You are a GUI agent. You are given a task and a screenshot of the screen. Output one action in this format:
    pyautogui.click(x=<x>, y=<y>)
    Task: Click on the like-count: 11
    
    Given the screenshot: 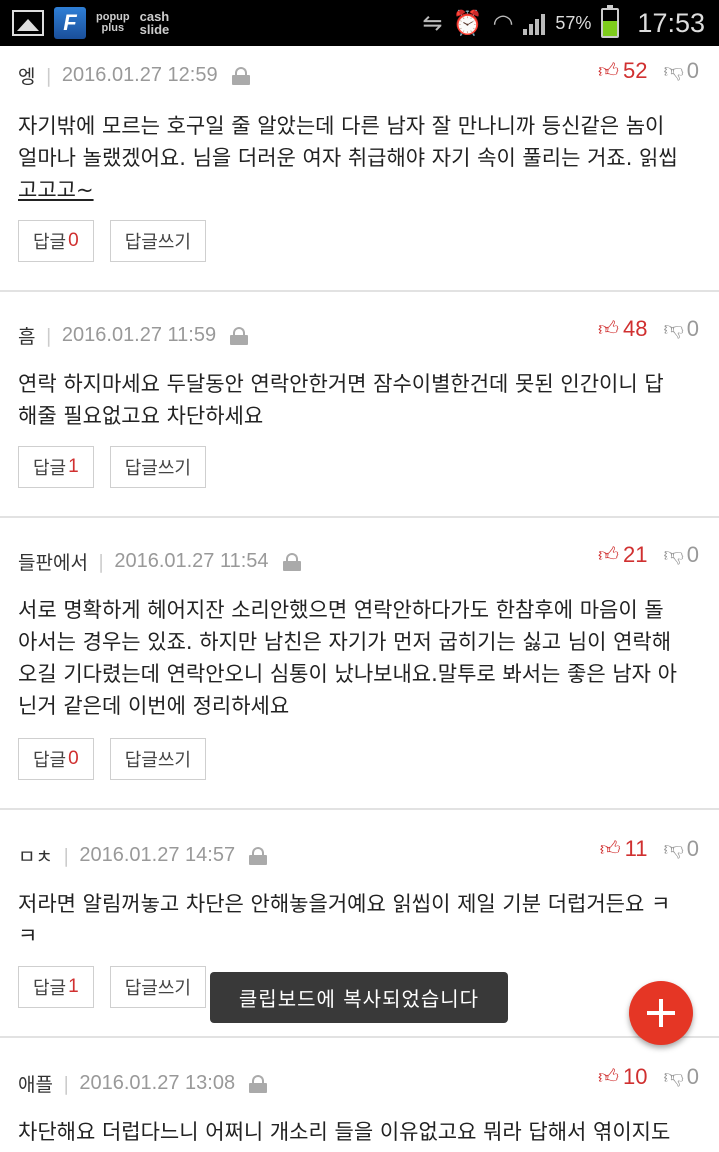 What is the action you would take?
    pyautogui.click(x=636, y=849)
    